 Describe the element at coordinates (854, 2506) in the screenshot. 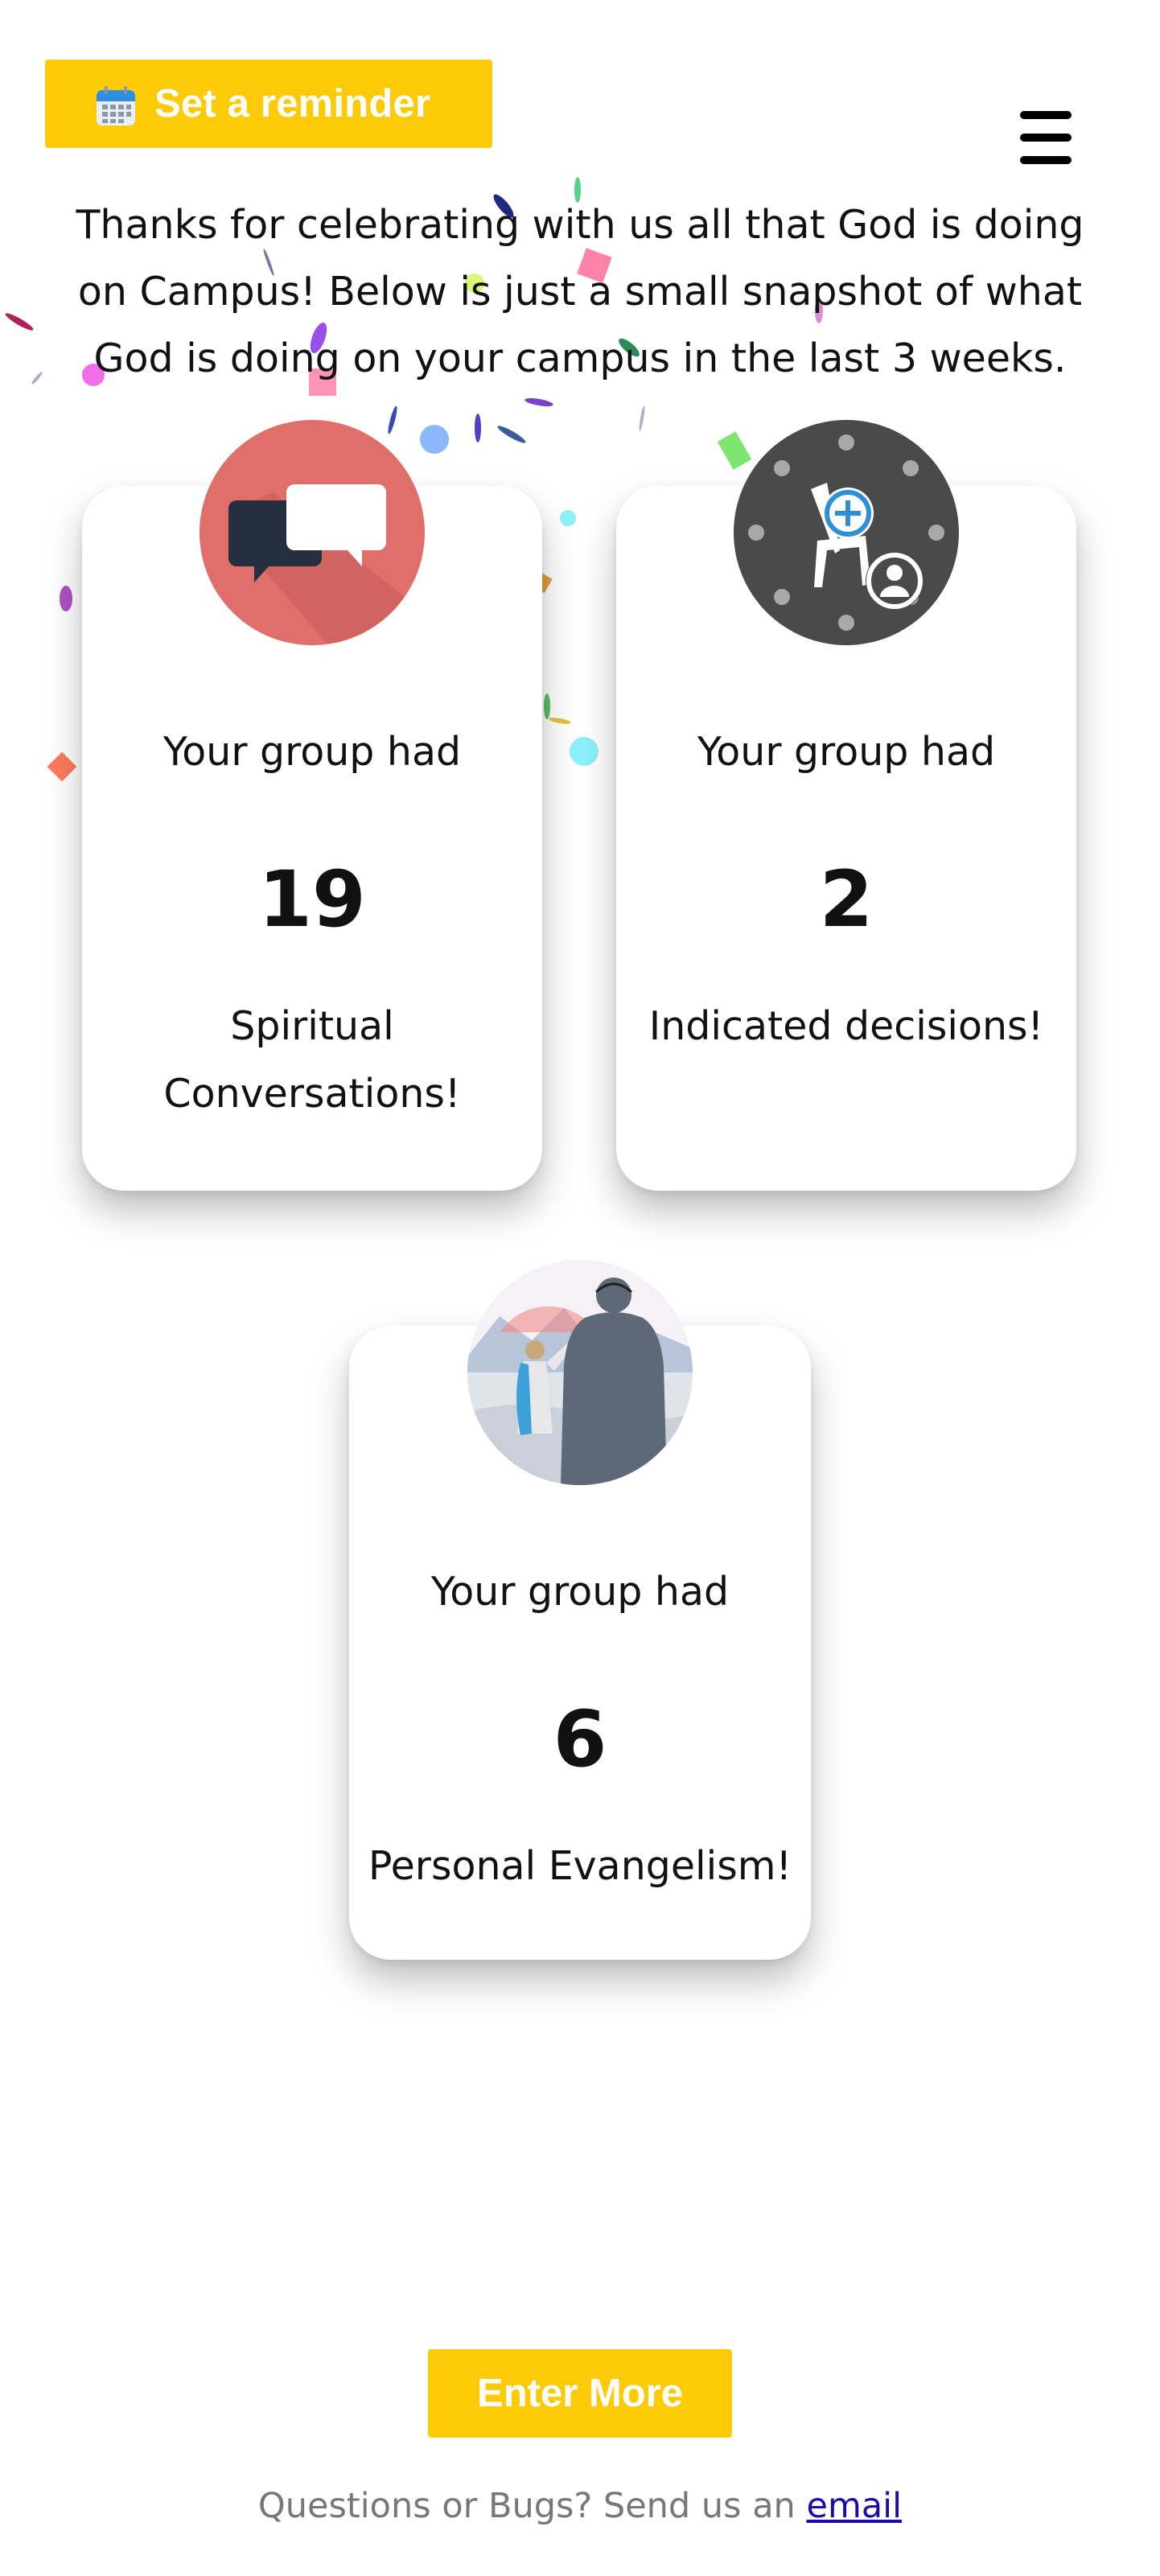

I see `email-link: email` at that location.